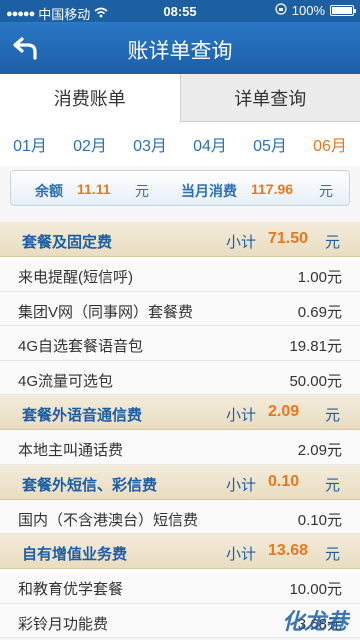 The width and height of the screenshot is (360, 640). What do you see at coordinates (281, 10) in the screenshot?
I see `rotation-lock-icon` at bounding box center [281, 10].